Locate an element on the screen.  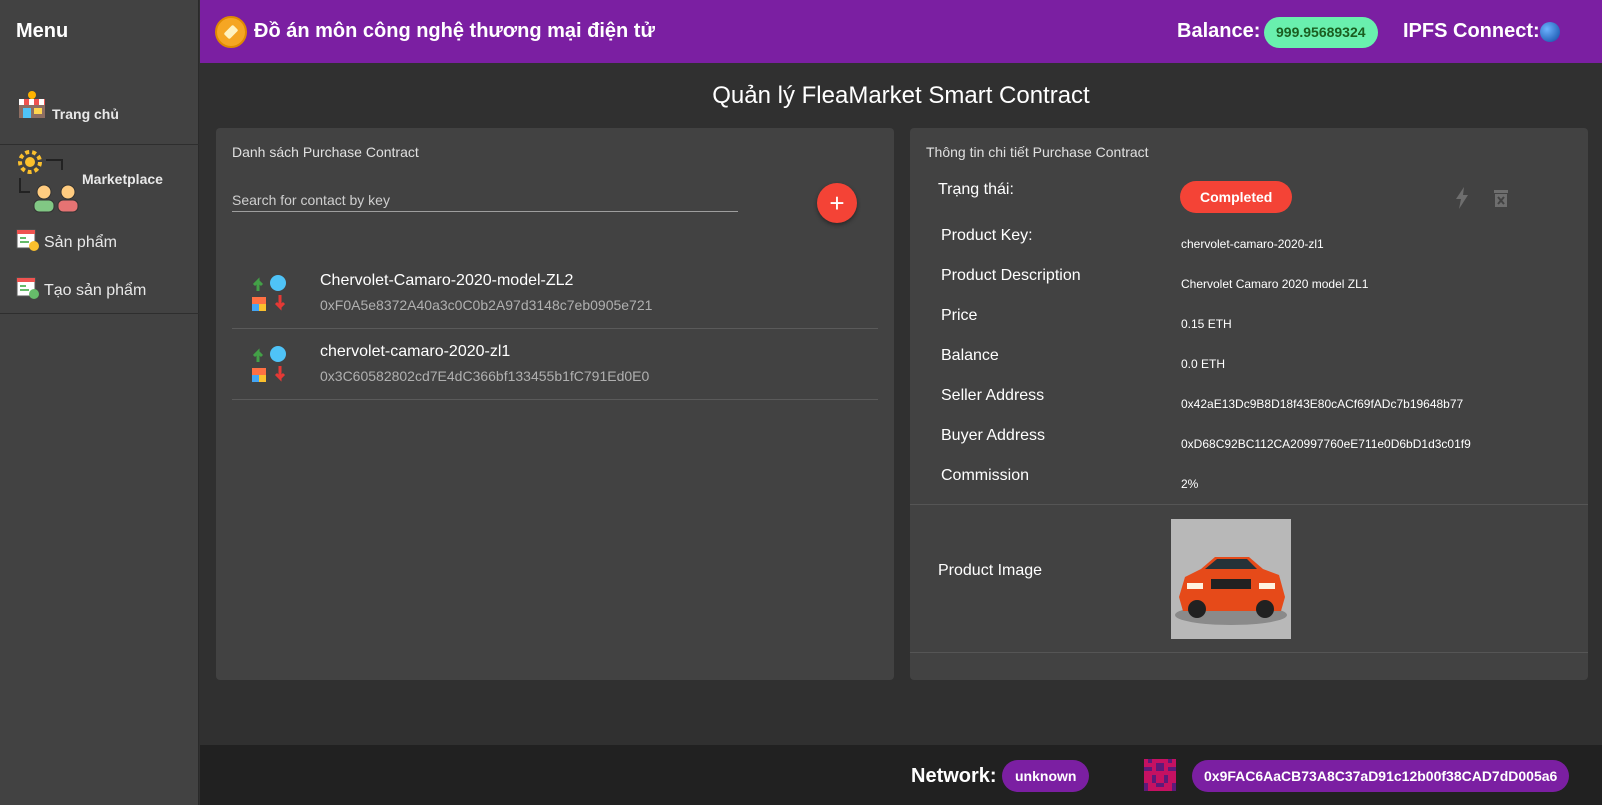
contract-detail-title: Thông tin chi tiết Purchase Contract is located at coordinates (1037, 152).